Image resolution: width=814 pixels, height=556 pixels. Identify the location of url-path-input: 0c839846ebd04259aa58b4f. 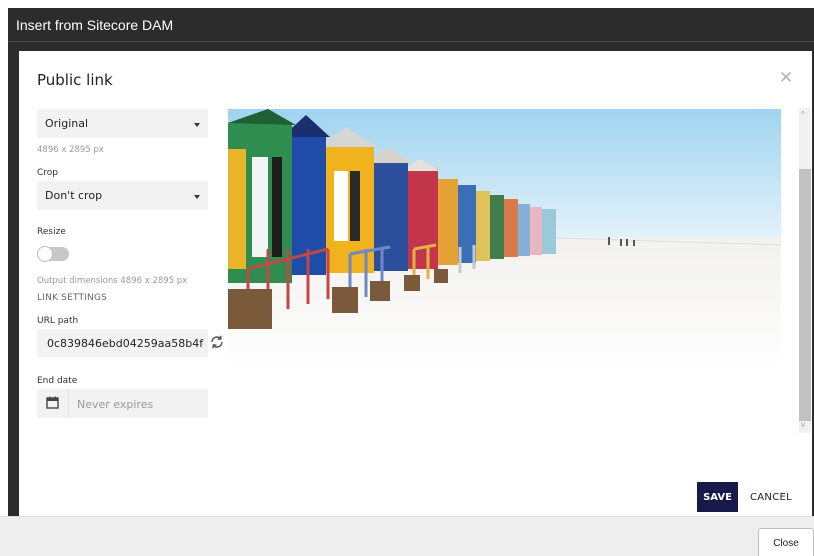
(122, 343).